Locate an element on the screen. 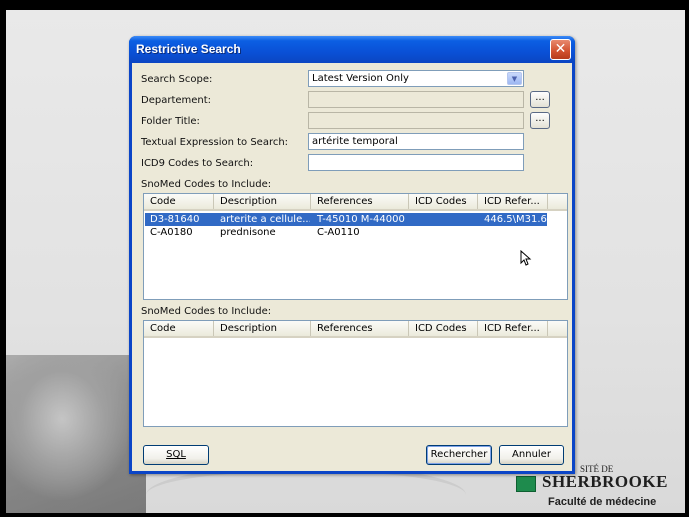 The height and width of the screenshot is (517, 689). departement-field is located at coordinates (416, 99).